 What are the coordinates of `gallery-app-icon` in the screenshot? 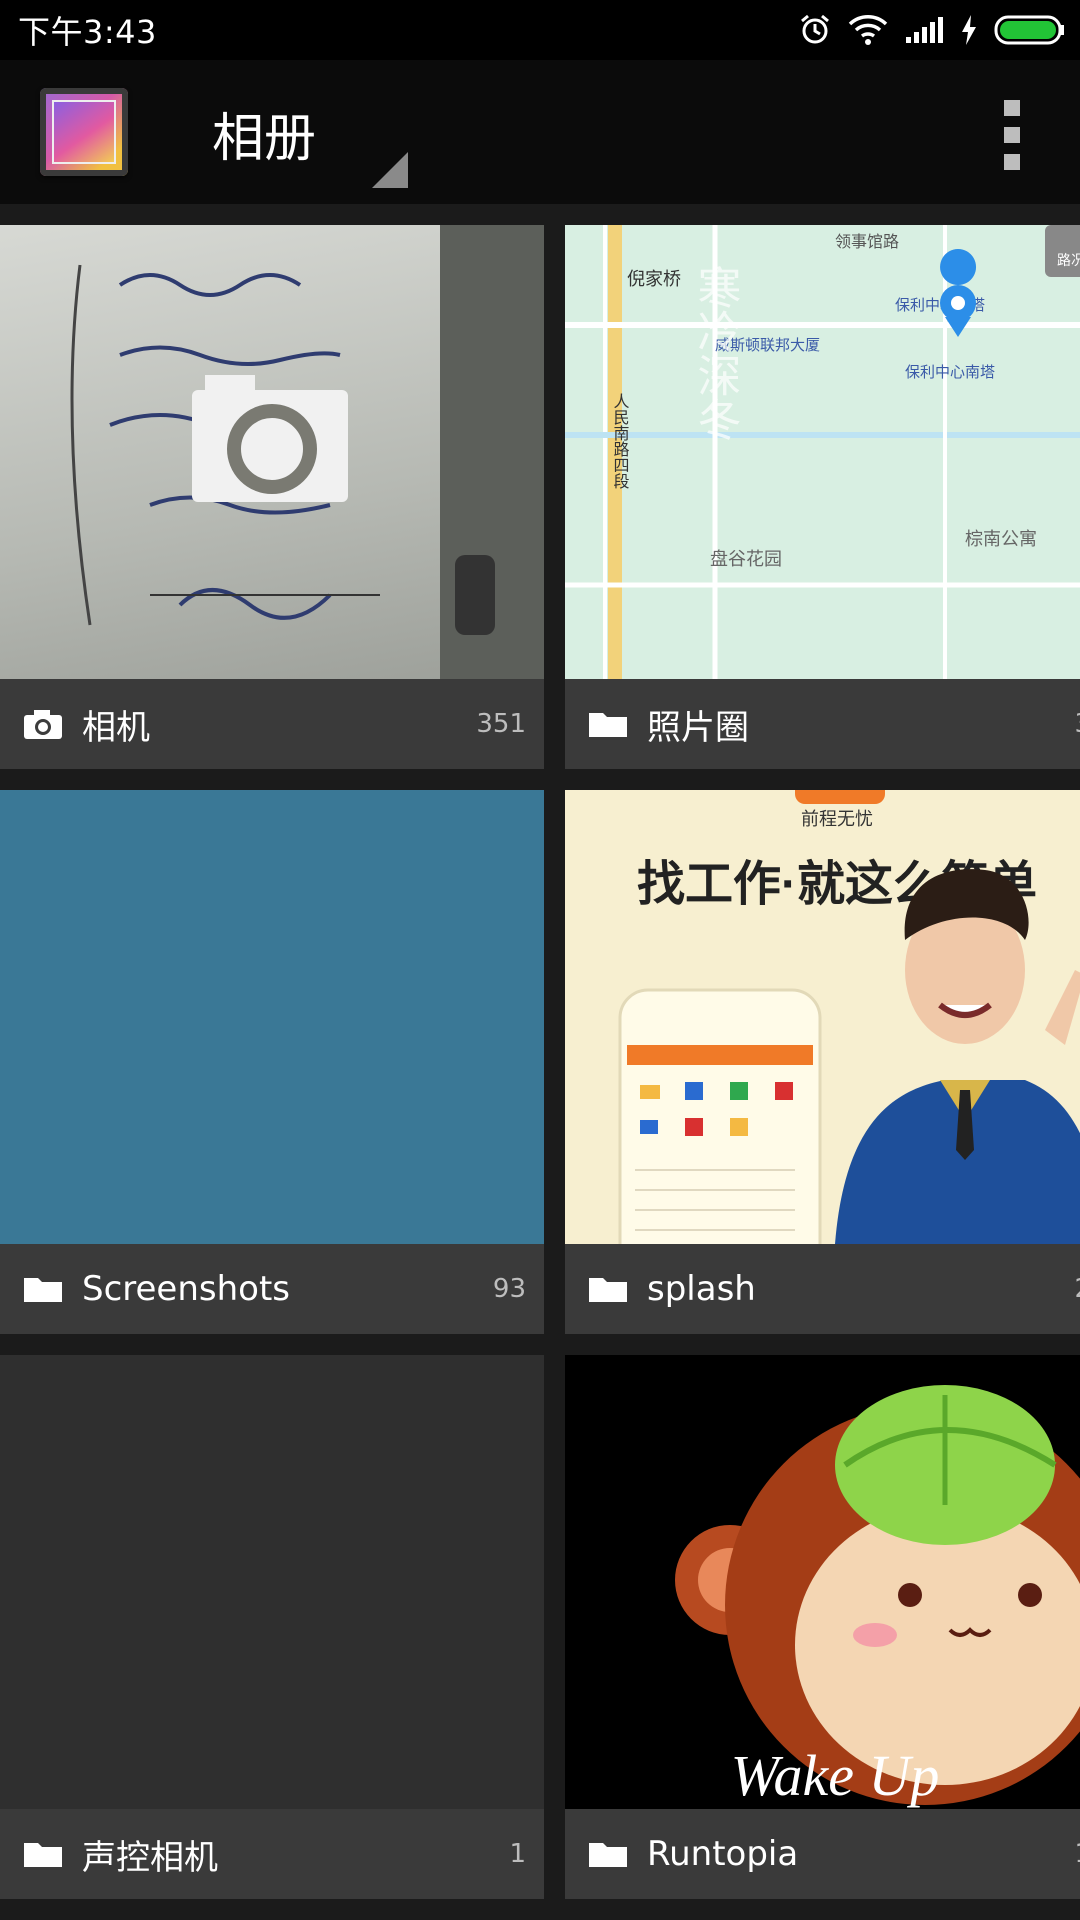 It's located at (84, 132).